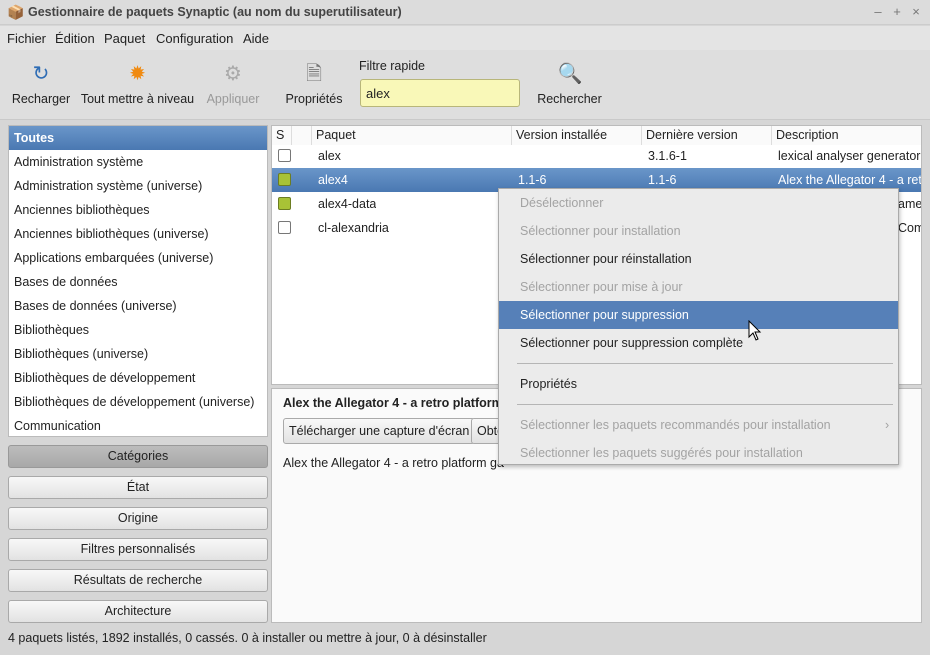  Describe the element at coordinates (41, 74) in the screenshot. I see `reload-icon: ↻` at that location.